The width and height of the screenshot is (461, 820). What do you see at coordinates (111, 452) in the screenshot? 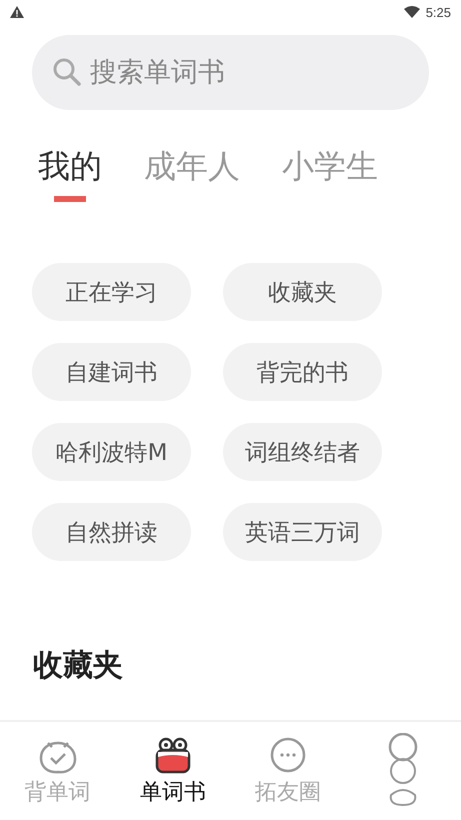
I see `category-chip: 哈利波特M` at bounding box center [111, 452].